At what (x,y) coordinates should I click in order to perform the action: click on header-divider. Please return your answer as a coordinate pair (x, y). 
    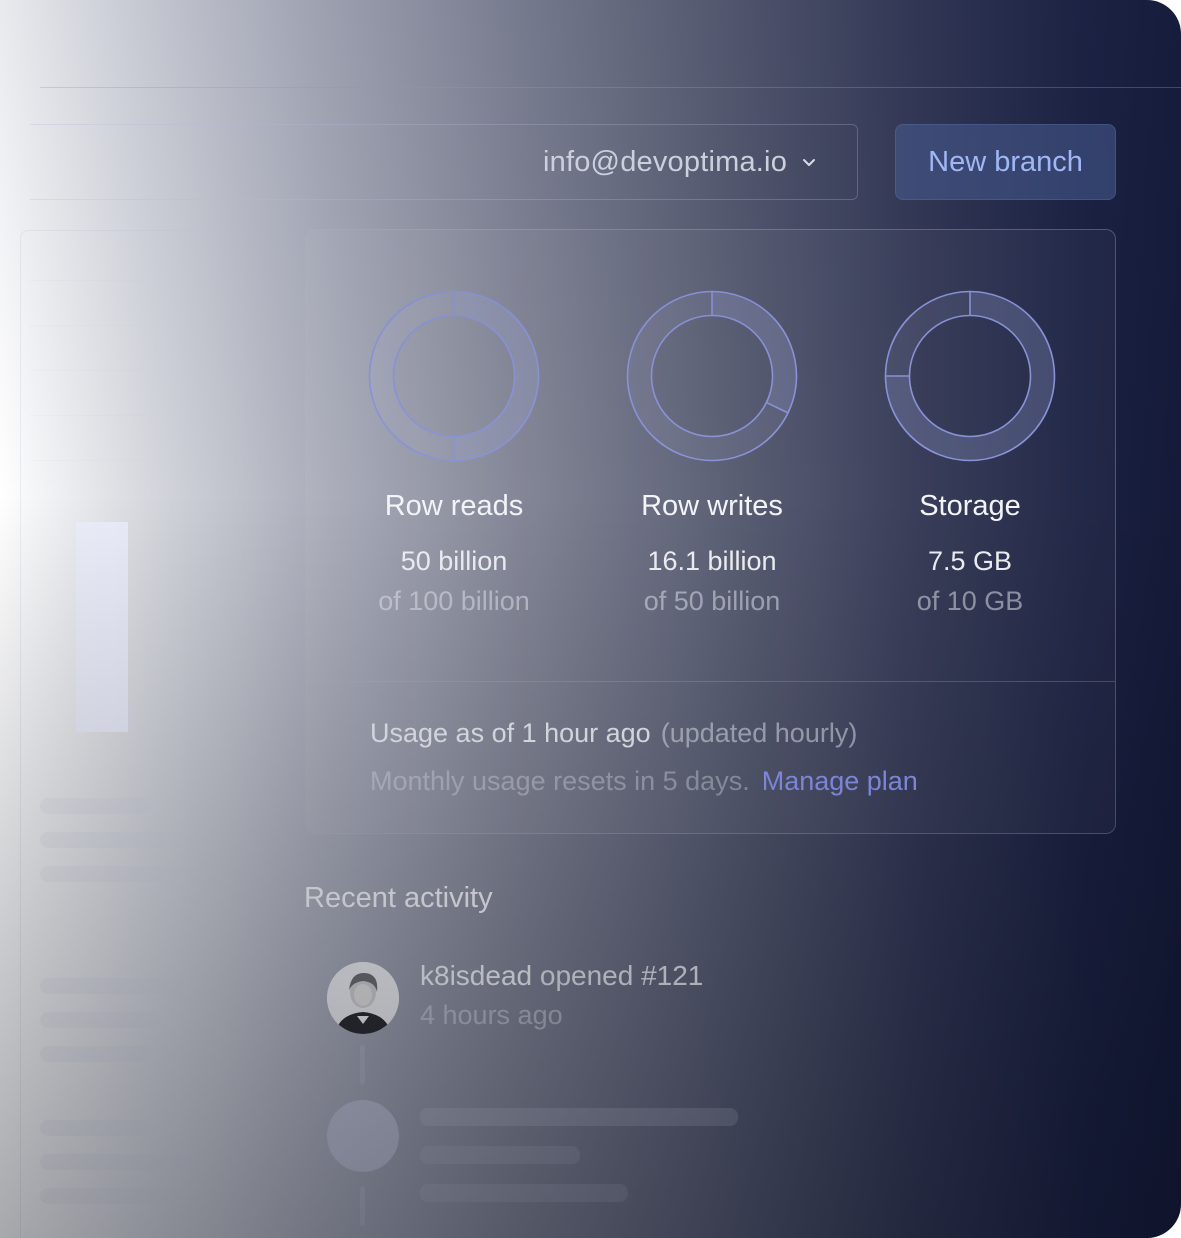
    Looking at the image, I should click on (610, 87).